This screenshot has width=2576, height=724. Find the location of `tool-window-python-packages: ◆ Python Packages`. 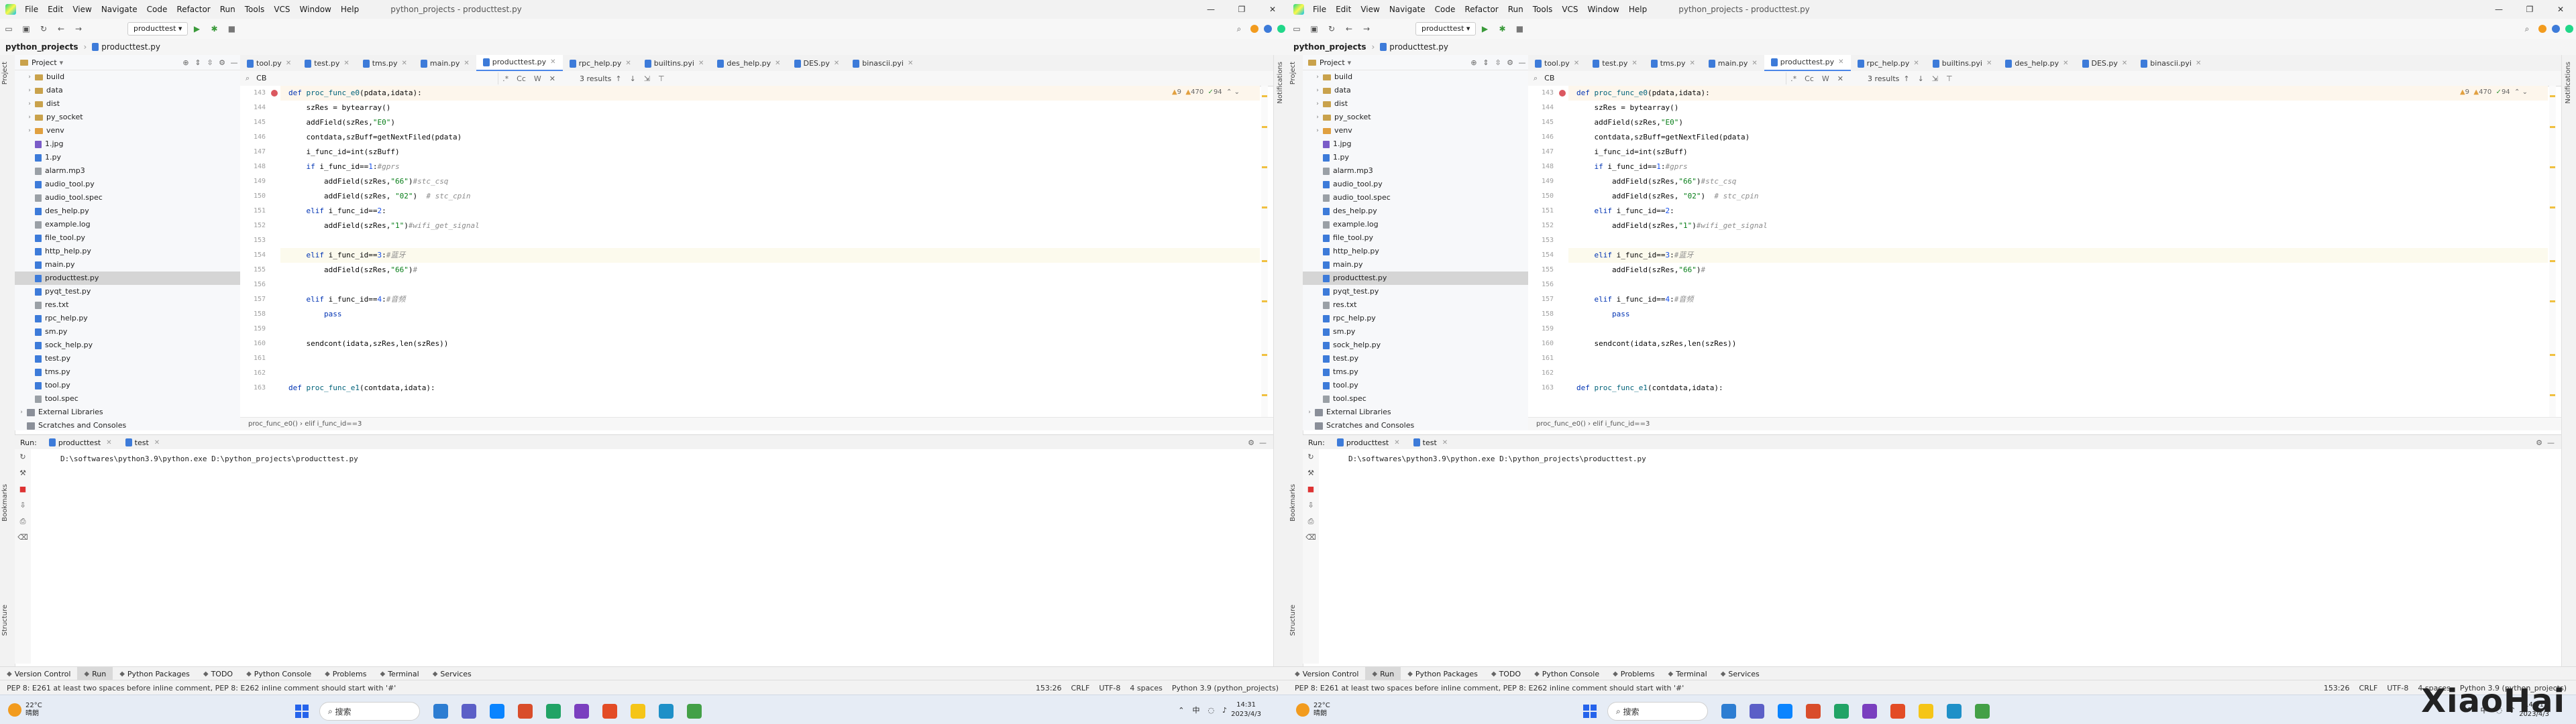

tool-window-python-packages: ◆ Python Packages is located at coordinates (155, 673).